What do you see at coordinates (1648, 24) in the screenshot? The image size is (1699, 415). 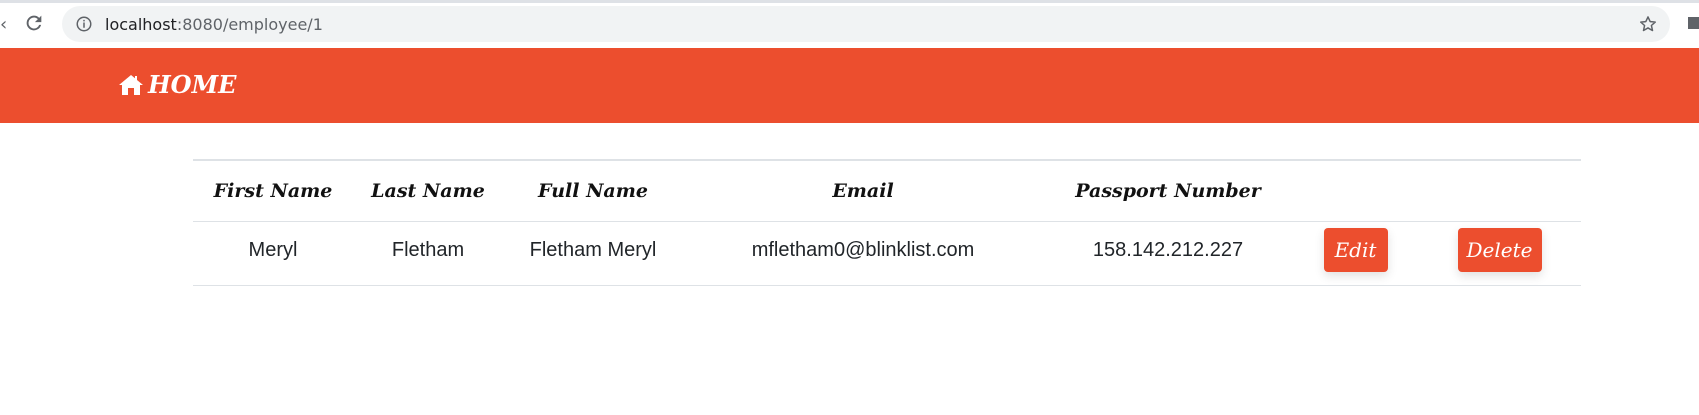 I see `bookmark-star-icon` at bounding box center [1648, 24].